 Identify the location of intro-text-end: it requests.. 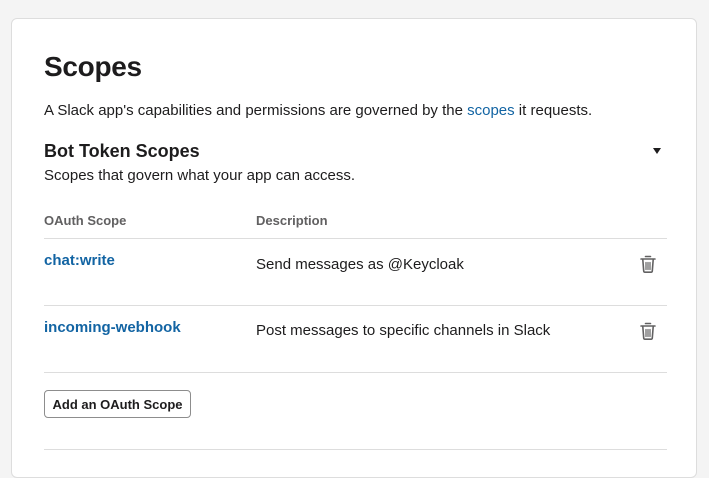
(553, 110).